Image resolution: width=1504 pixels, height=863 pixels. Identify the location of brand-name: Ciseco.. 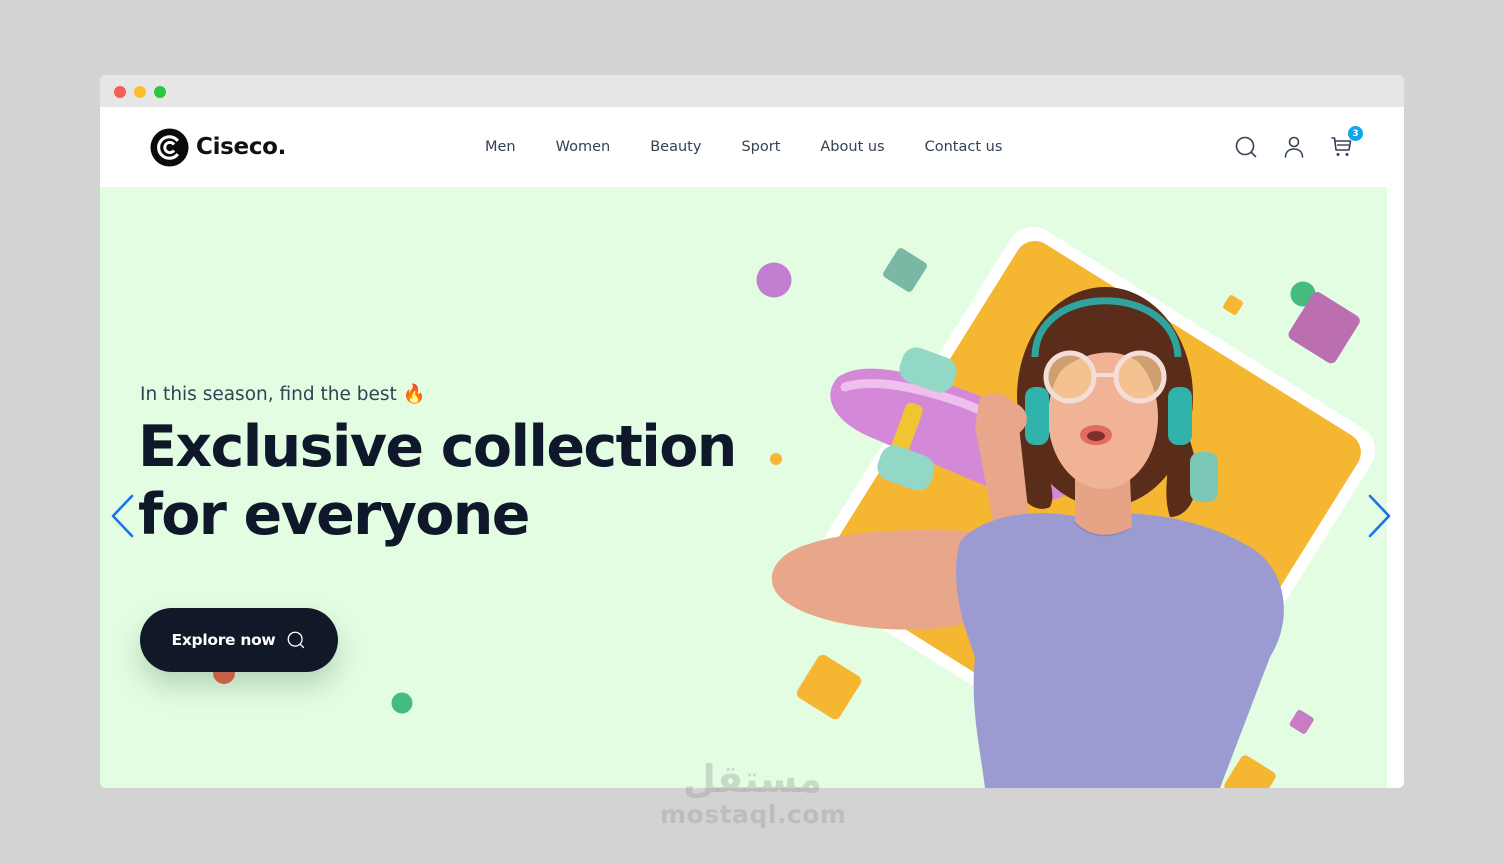
(241, 147).